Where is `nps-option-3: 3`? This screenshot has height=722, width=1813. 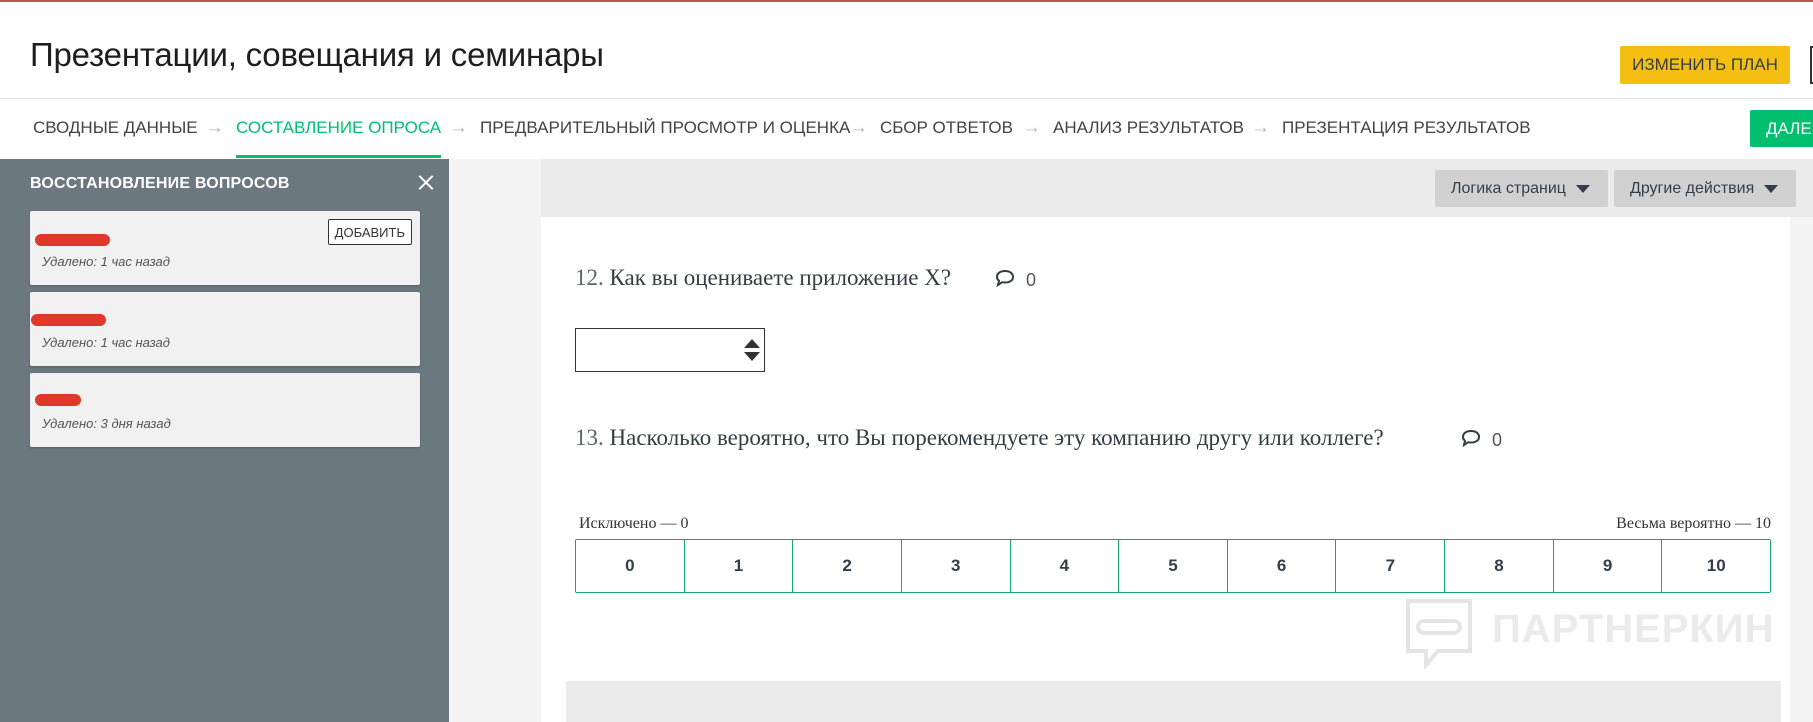 nps-option-3: 3 is located at coordinates (956, 566).